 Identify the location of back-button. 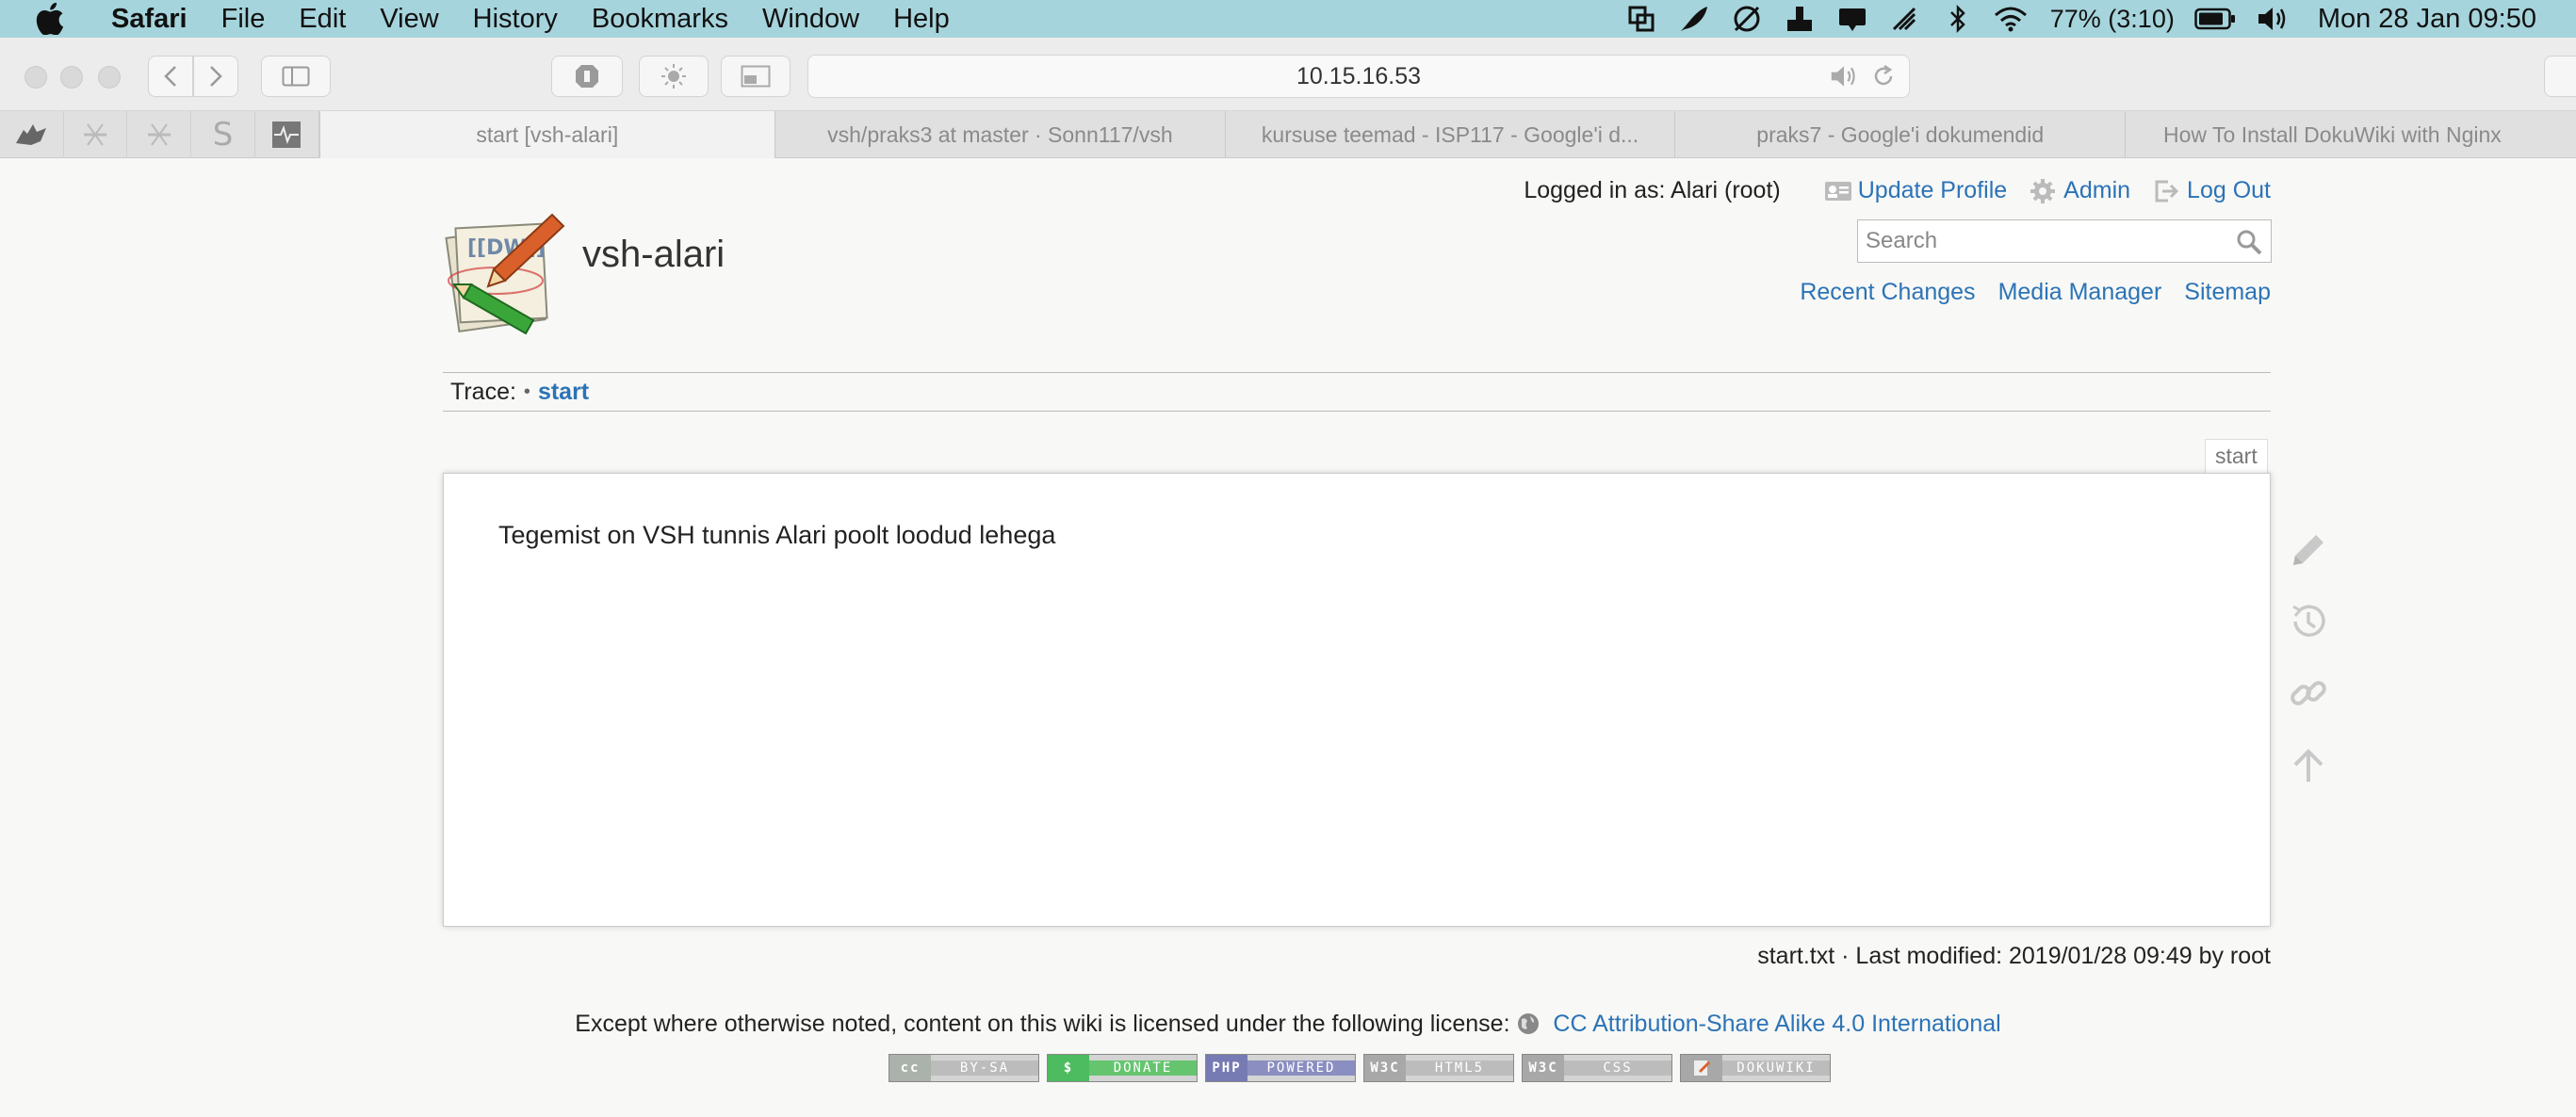
(170, 76).